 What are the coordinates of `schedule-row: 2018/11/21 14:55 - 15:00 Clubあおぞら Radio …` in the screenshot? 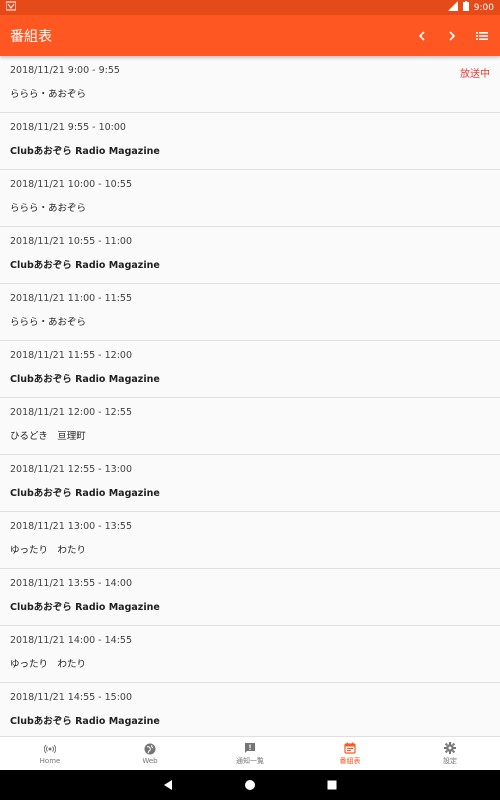 It's located at (250, 709).